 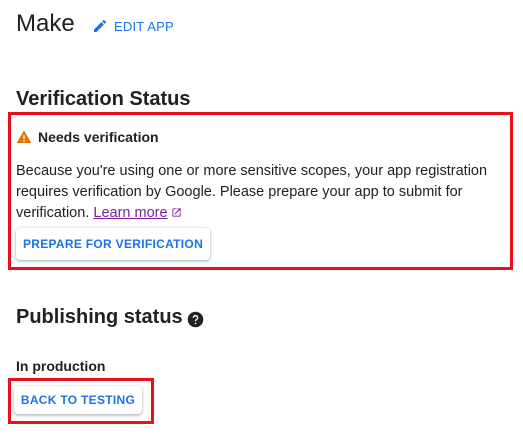 I want to click on needs-verification-alert: Needs verification, so click(x=87, y=137).